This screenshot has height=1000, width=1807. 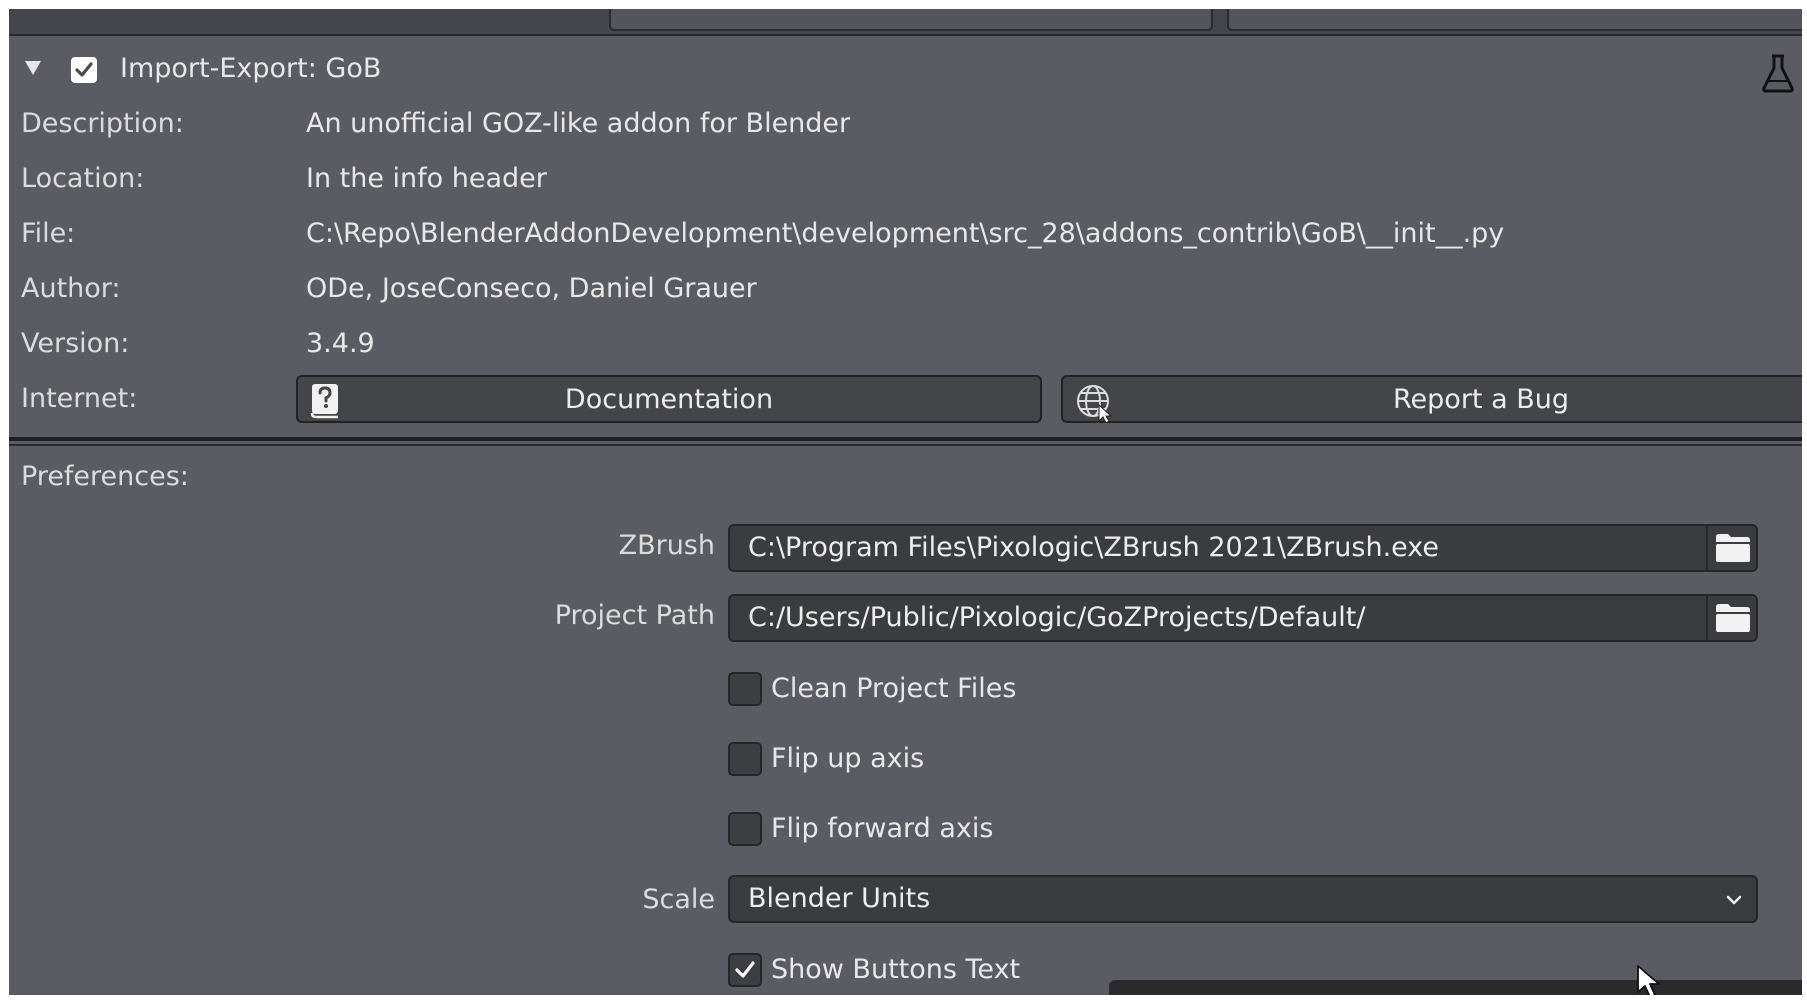 What do you see at coordinates (911, 20) in the screenshot?
I see `top-field-partial` at bounding box center [911, 20].